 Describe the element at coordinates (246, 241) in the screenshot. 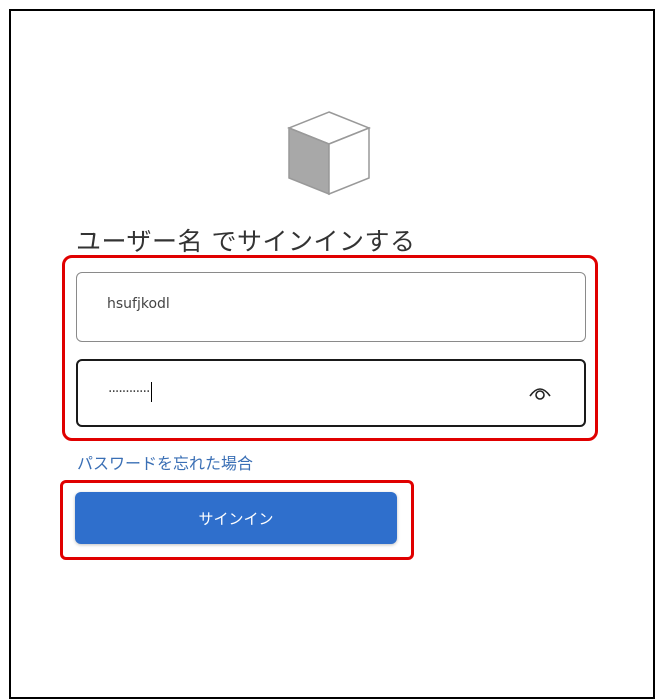

I see `page-title: ユーザー名 でサインインする` at that location.